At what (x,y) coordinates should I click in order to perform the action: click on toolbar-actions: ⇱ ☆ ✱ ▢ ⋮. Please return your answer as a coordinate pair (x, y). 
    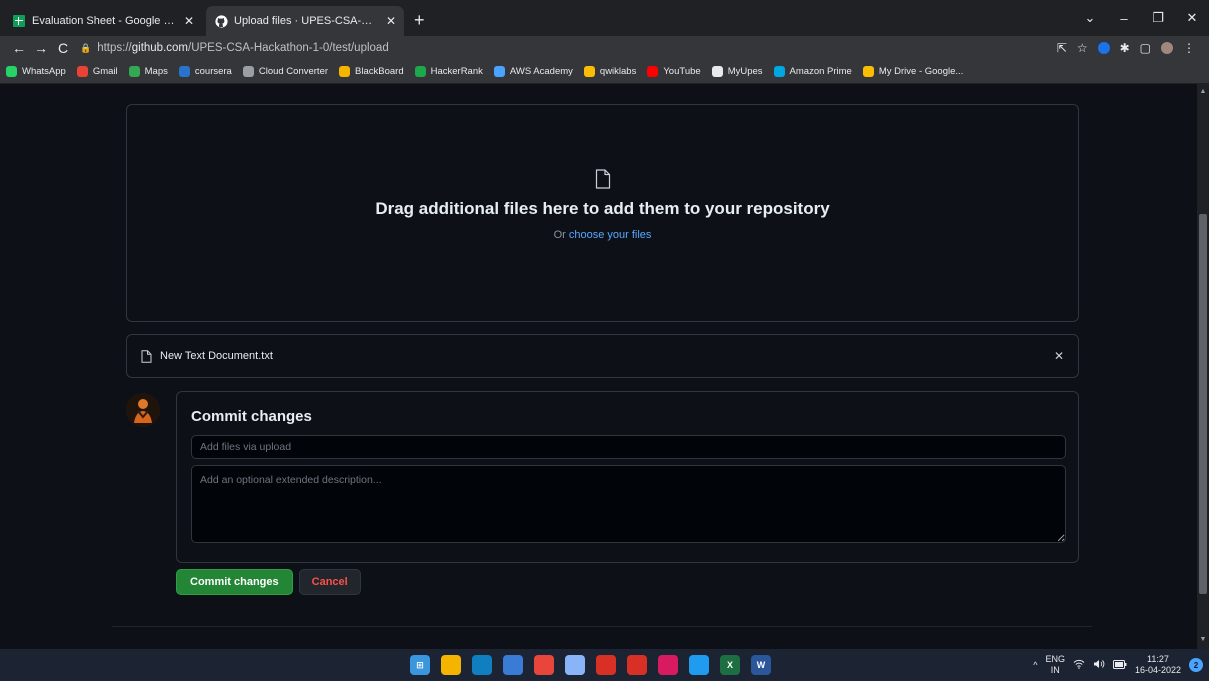
    Looking at the image, I should click on (1126, 48).